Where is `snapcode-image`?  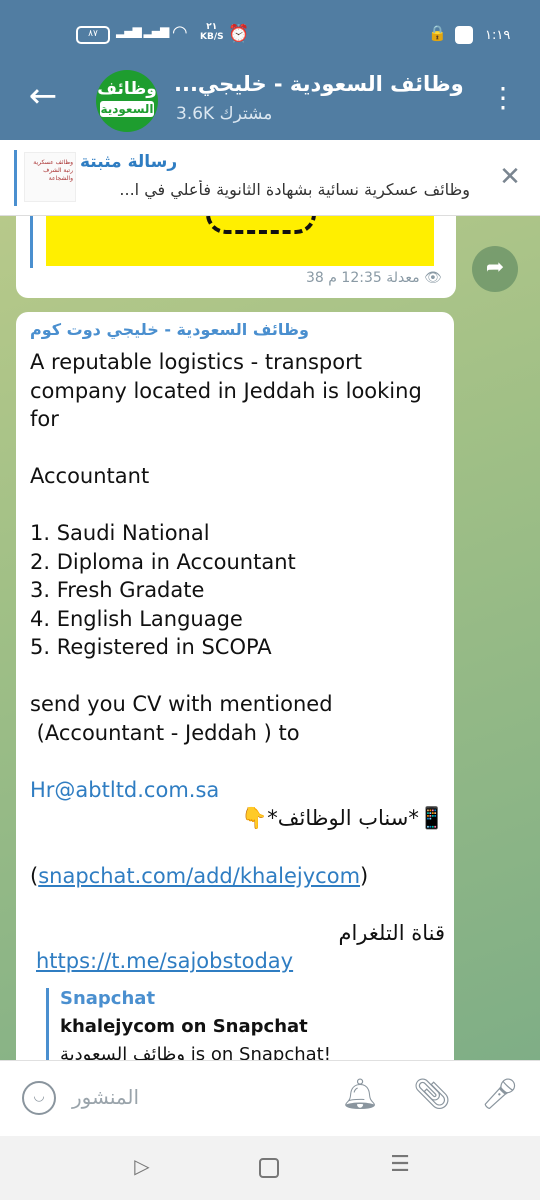
snapcode-image is located at coordinates (240, 241).